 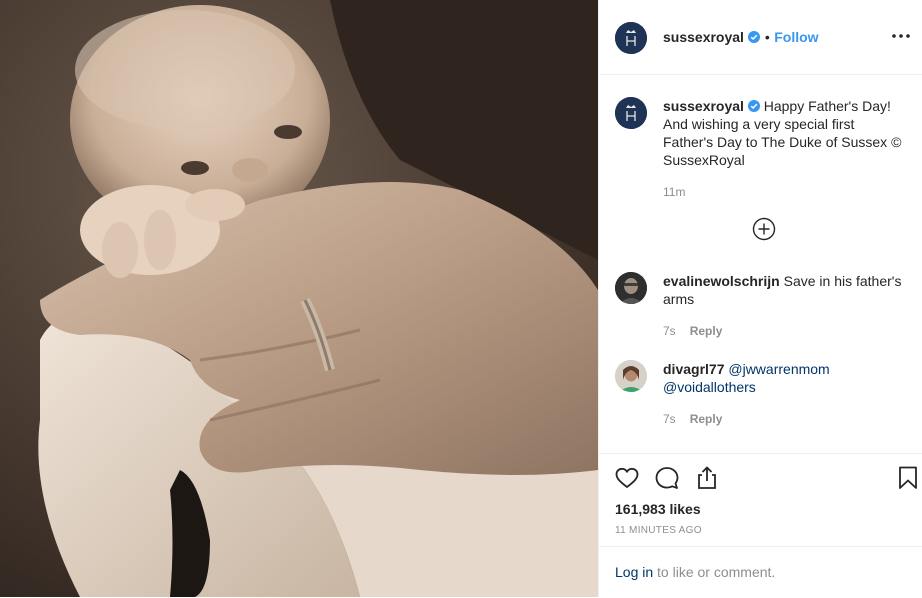 What do you see at coordinates (778, 369) in the screenshot?
I see `mention-link: @jwwarrenmom` at bounding box center [778, 369].